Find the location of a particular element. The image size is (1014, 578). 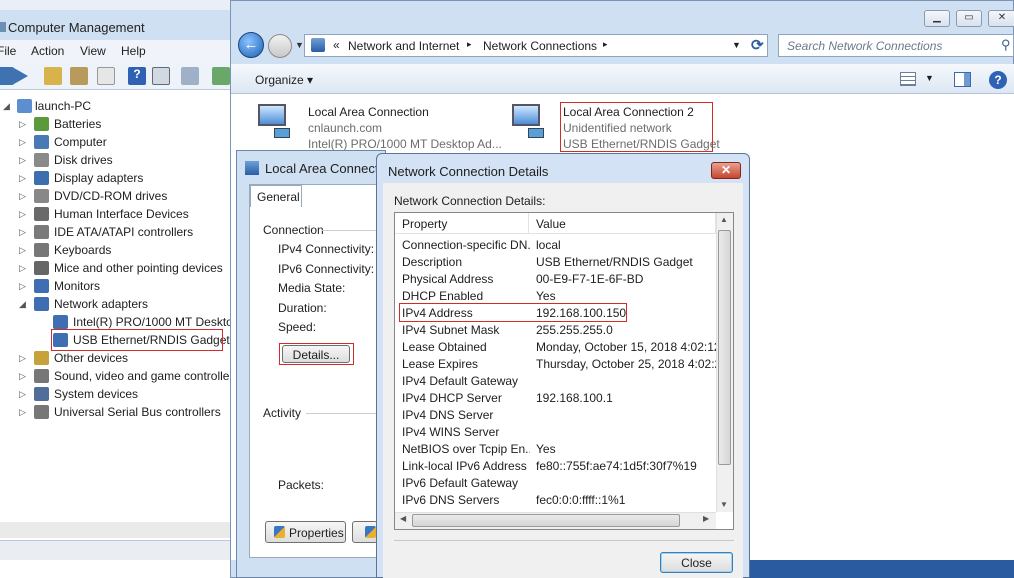

tree-category-item: ▷ Universal Serial Bus controllers is located at coordinates (116, 413).